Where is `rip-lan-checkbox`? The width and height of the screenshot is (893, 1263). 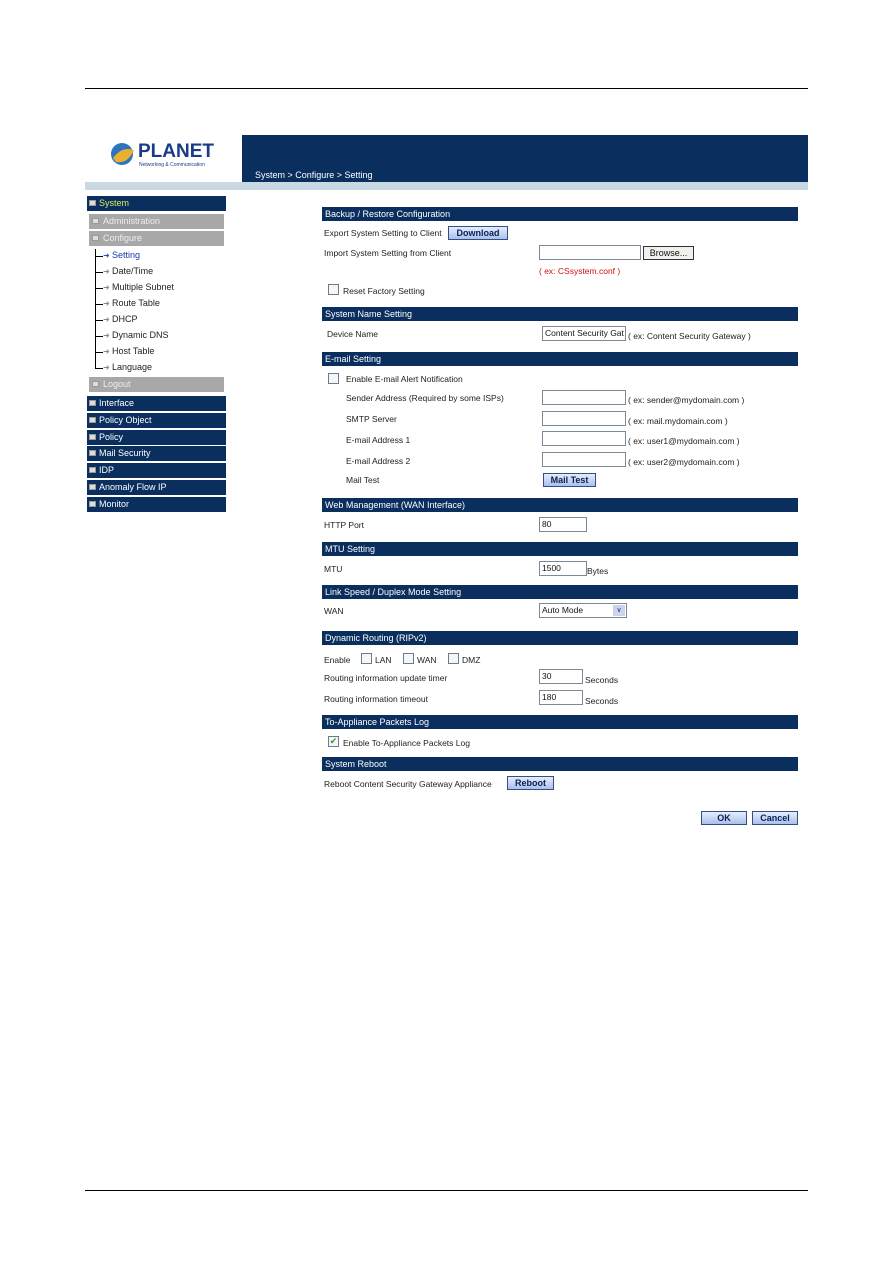
rip-lan-checkbox is located at coordinates (366, 658).